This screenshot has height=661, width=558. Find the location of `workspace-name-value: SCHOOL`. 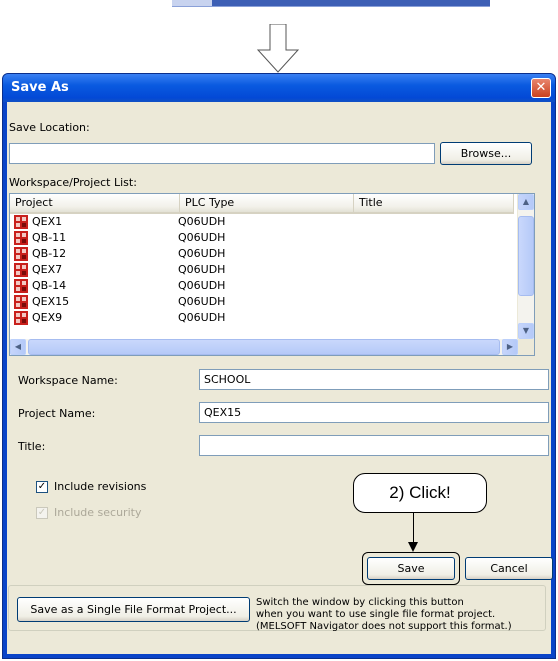

workspace-name-value: SCHOOL is located at coordinates (227, 379).